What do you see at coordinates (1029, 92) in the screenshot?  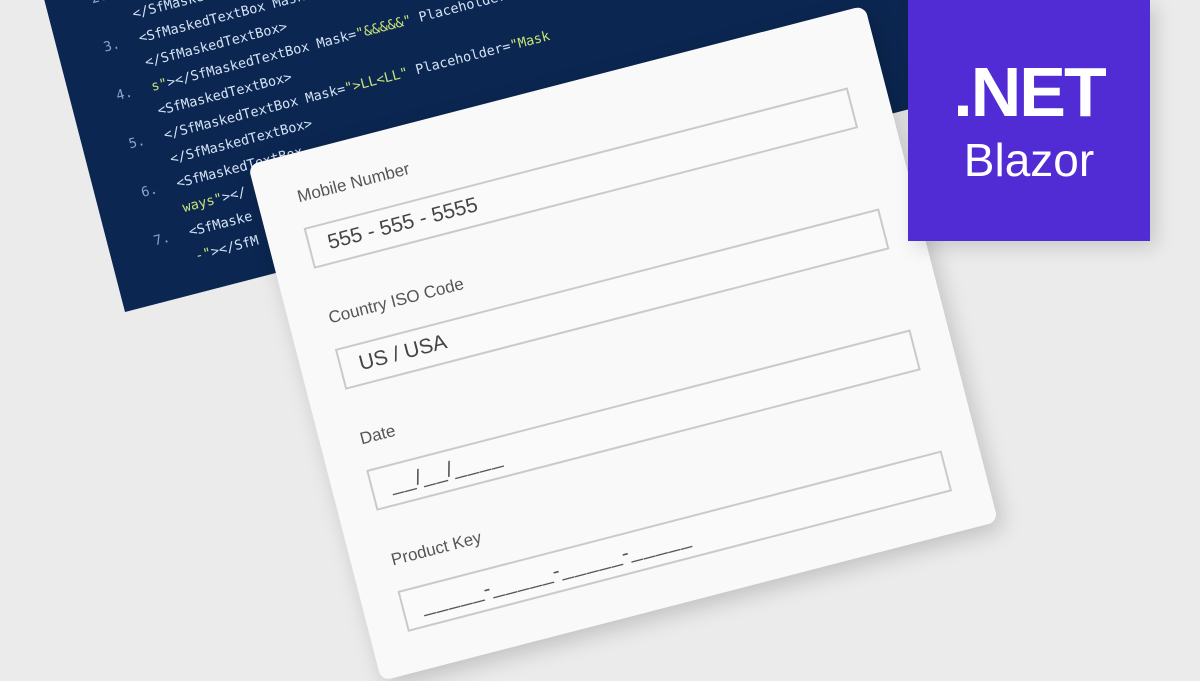 I see `brand-title: .NET` at bounding box center [1029, 92].